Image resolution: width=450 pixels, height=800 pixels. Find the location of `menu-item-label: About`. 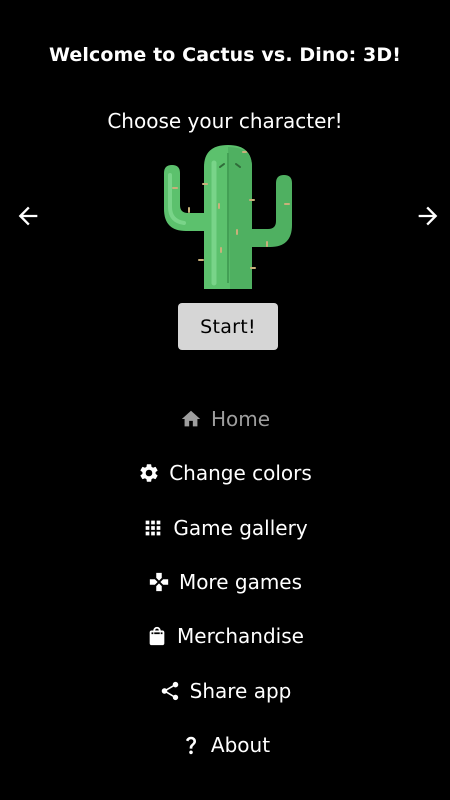

menu-item-label: About is located at coordinates (240, 744).